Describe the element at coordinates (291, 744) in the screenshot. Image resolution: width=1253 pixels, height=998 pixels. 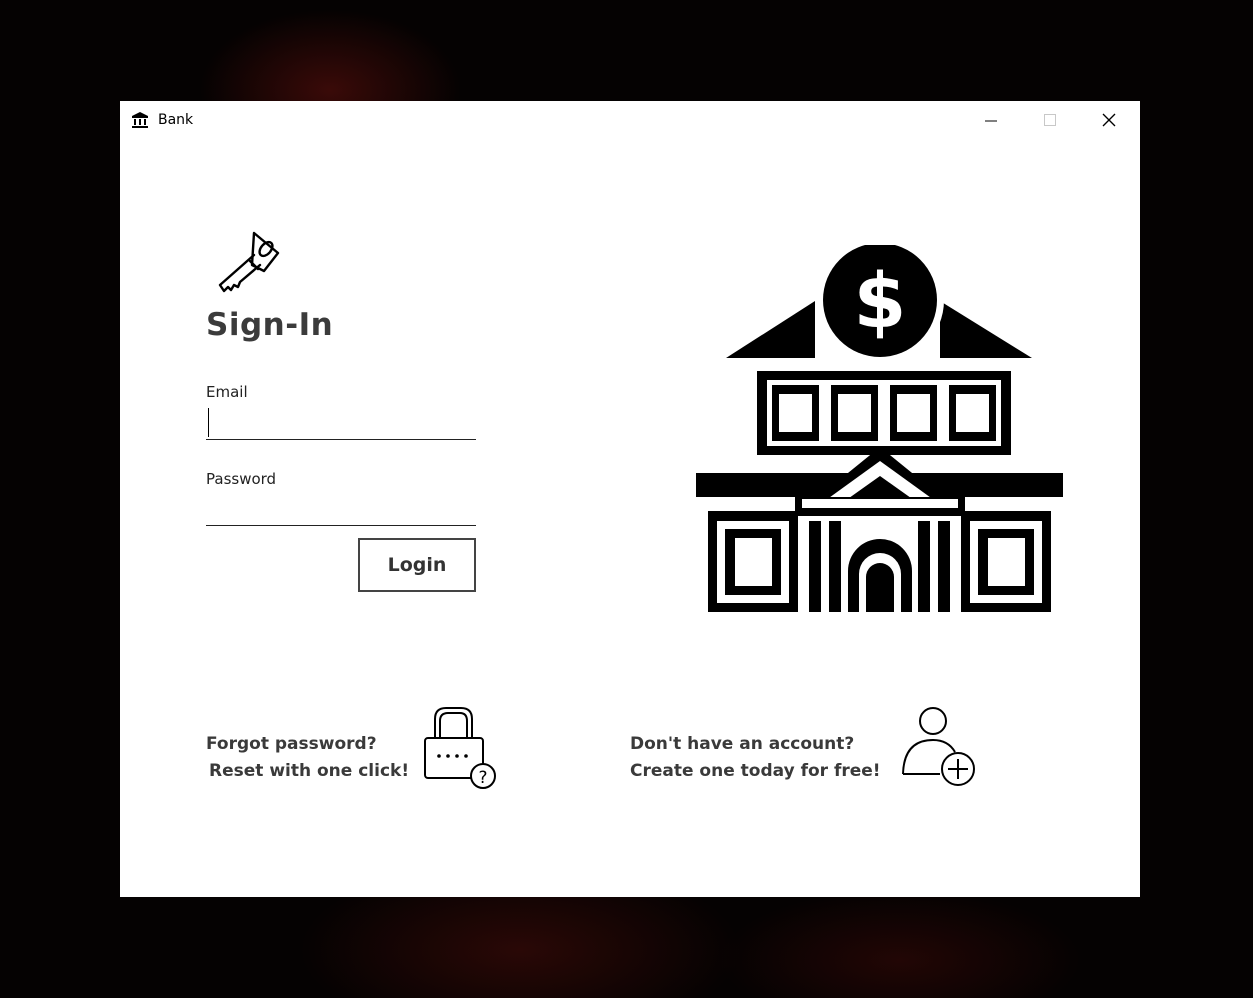
I see `forgot-password-line1: Forgot password?` at that location.